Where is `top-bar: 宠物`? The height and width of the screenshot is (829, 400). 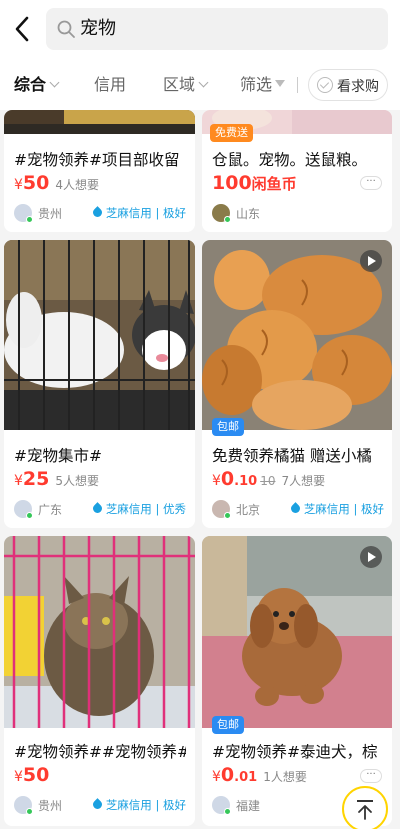 top-bar: 宠物 is located at coordinates (200, 30).